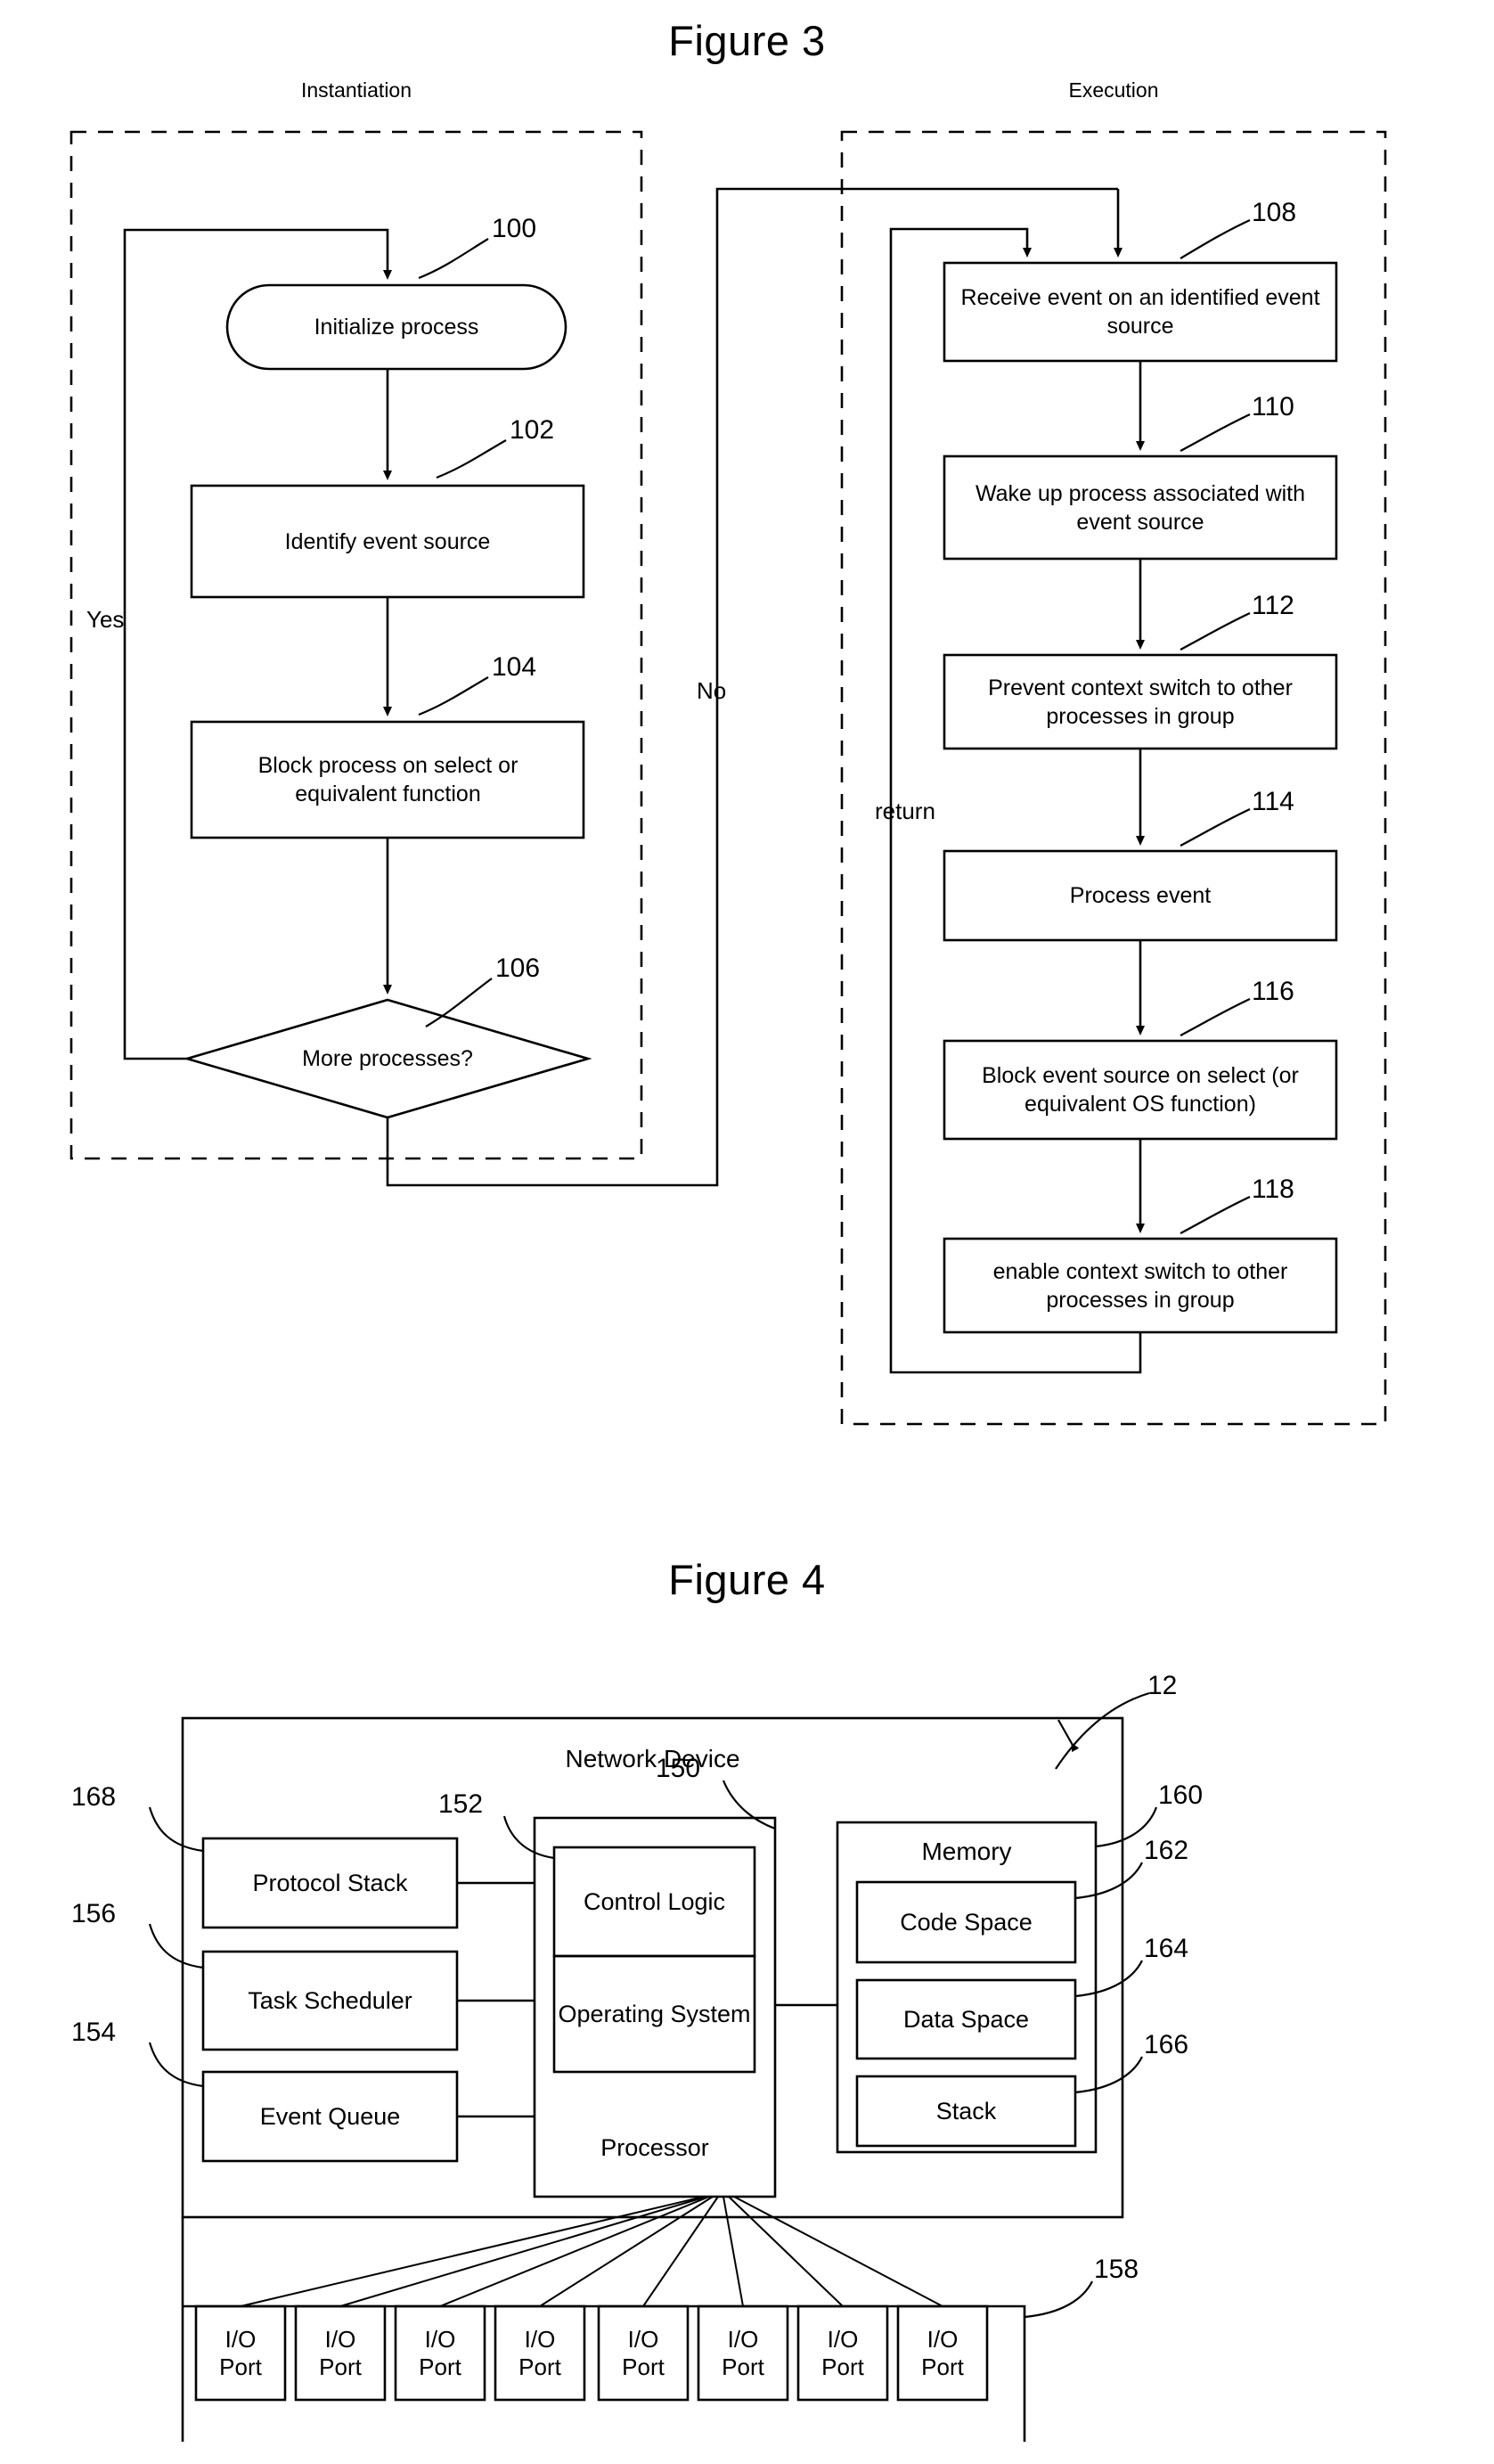  Describe the element at coordinates (387, 541) in the screenshot. I see `step-identify-event-source: Identify event source` at that location.